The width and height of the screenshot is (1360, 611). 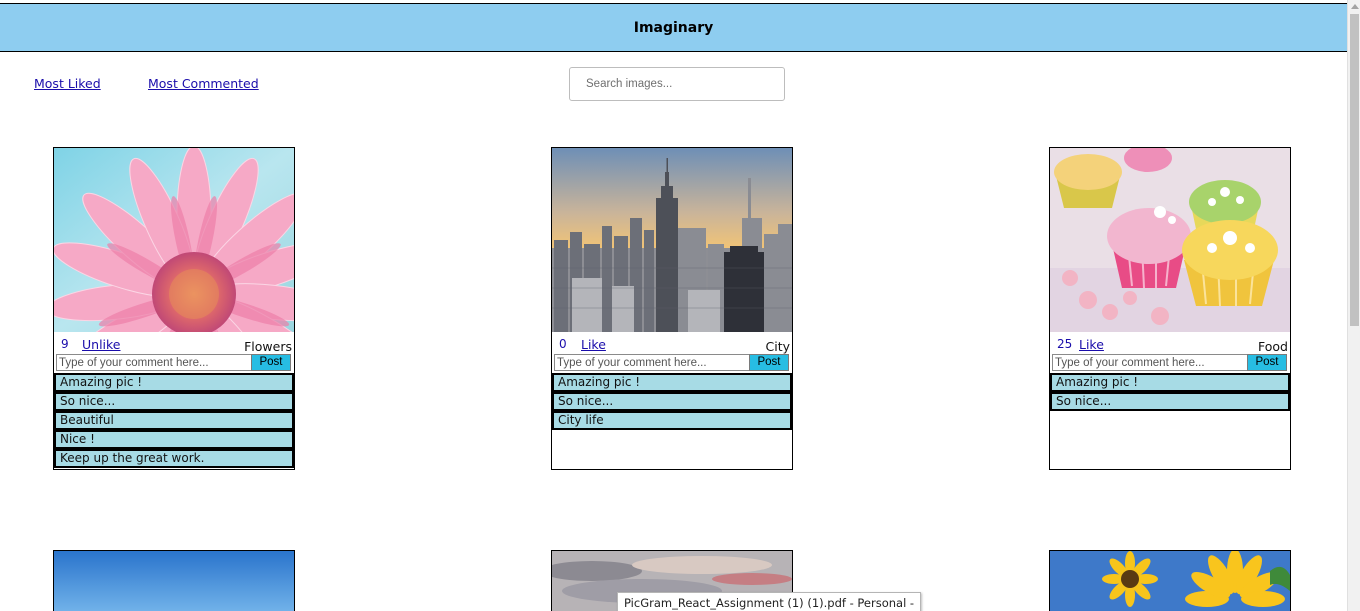 I want to click on comment-item: Beautiful, so click(x=174, y=420).